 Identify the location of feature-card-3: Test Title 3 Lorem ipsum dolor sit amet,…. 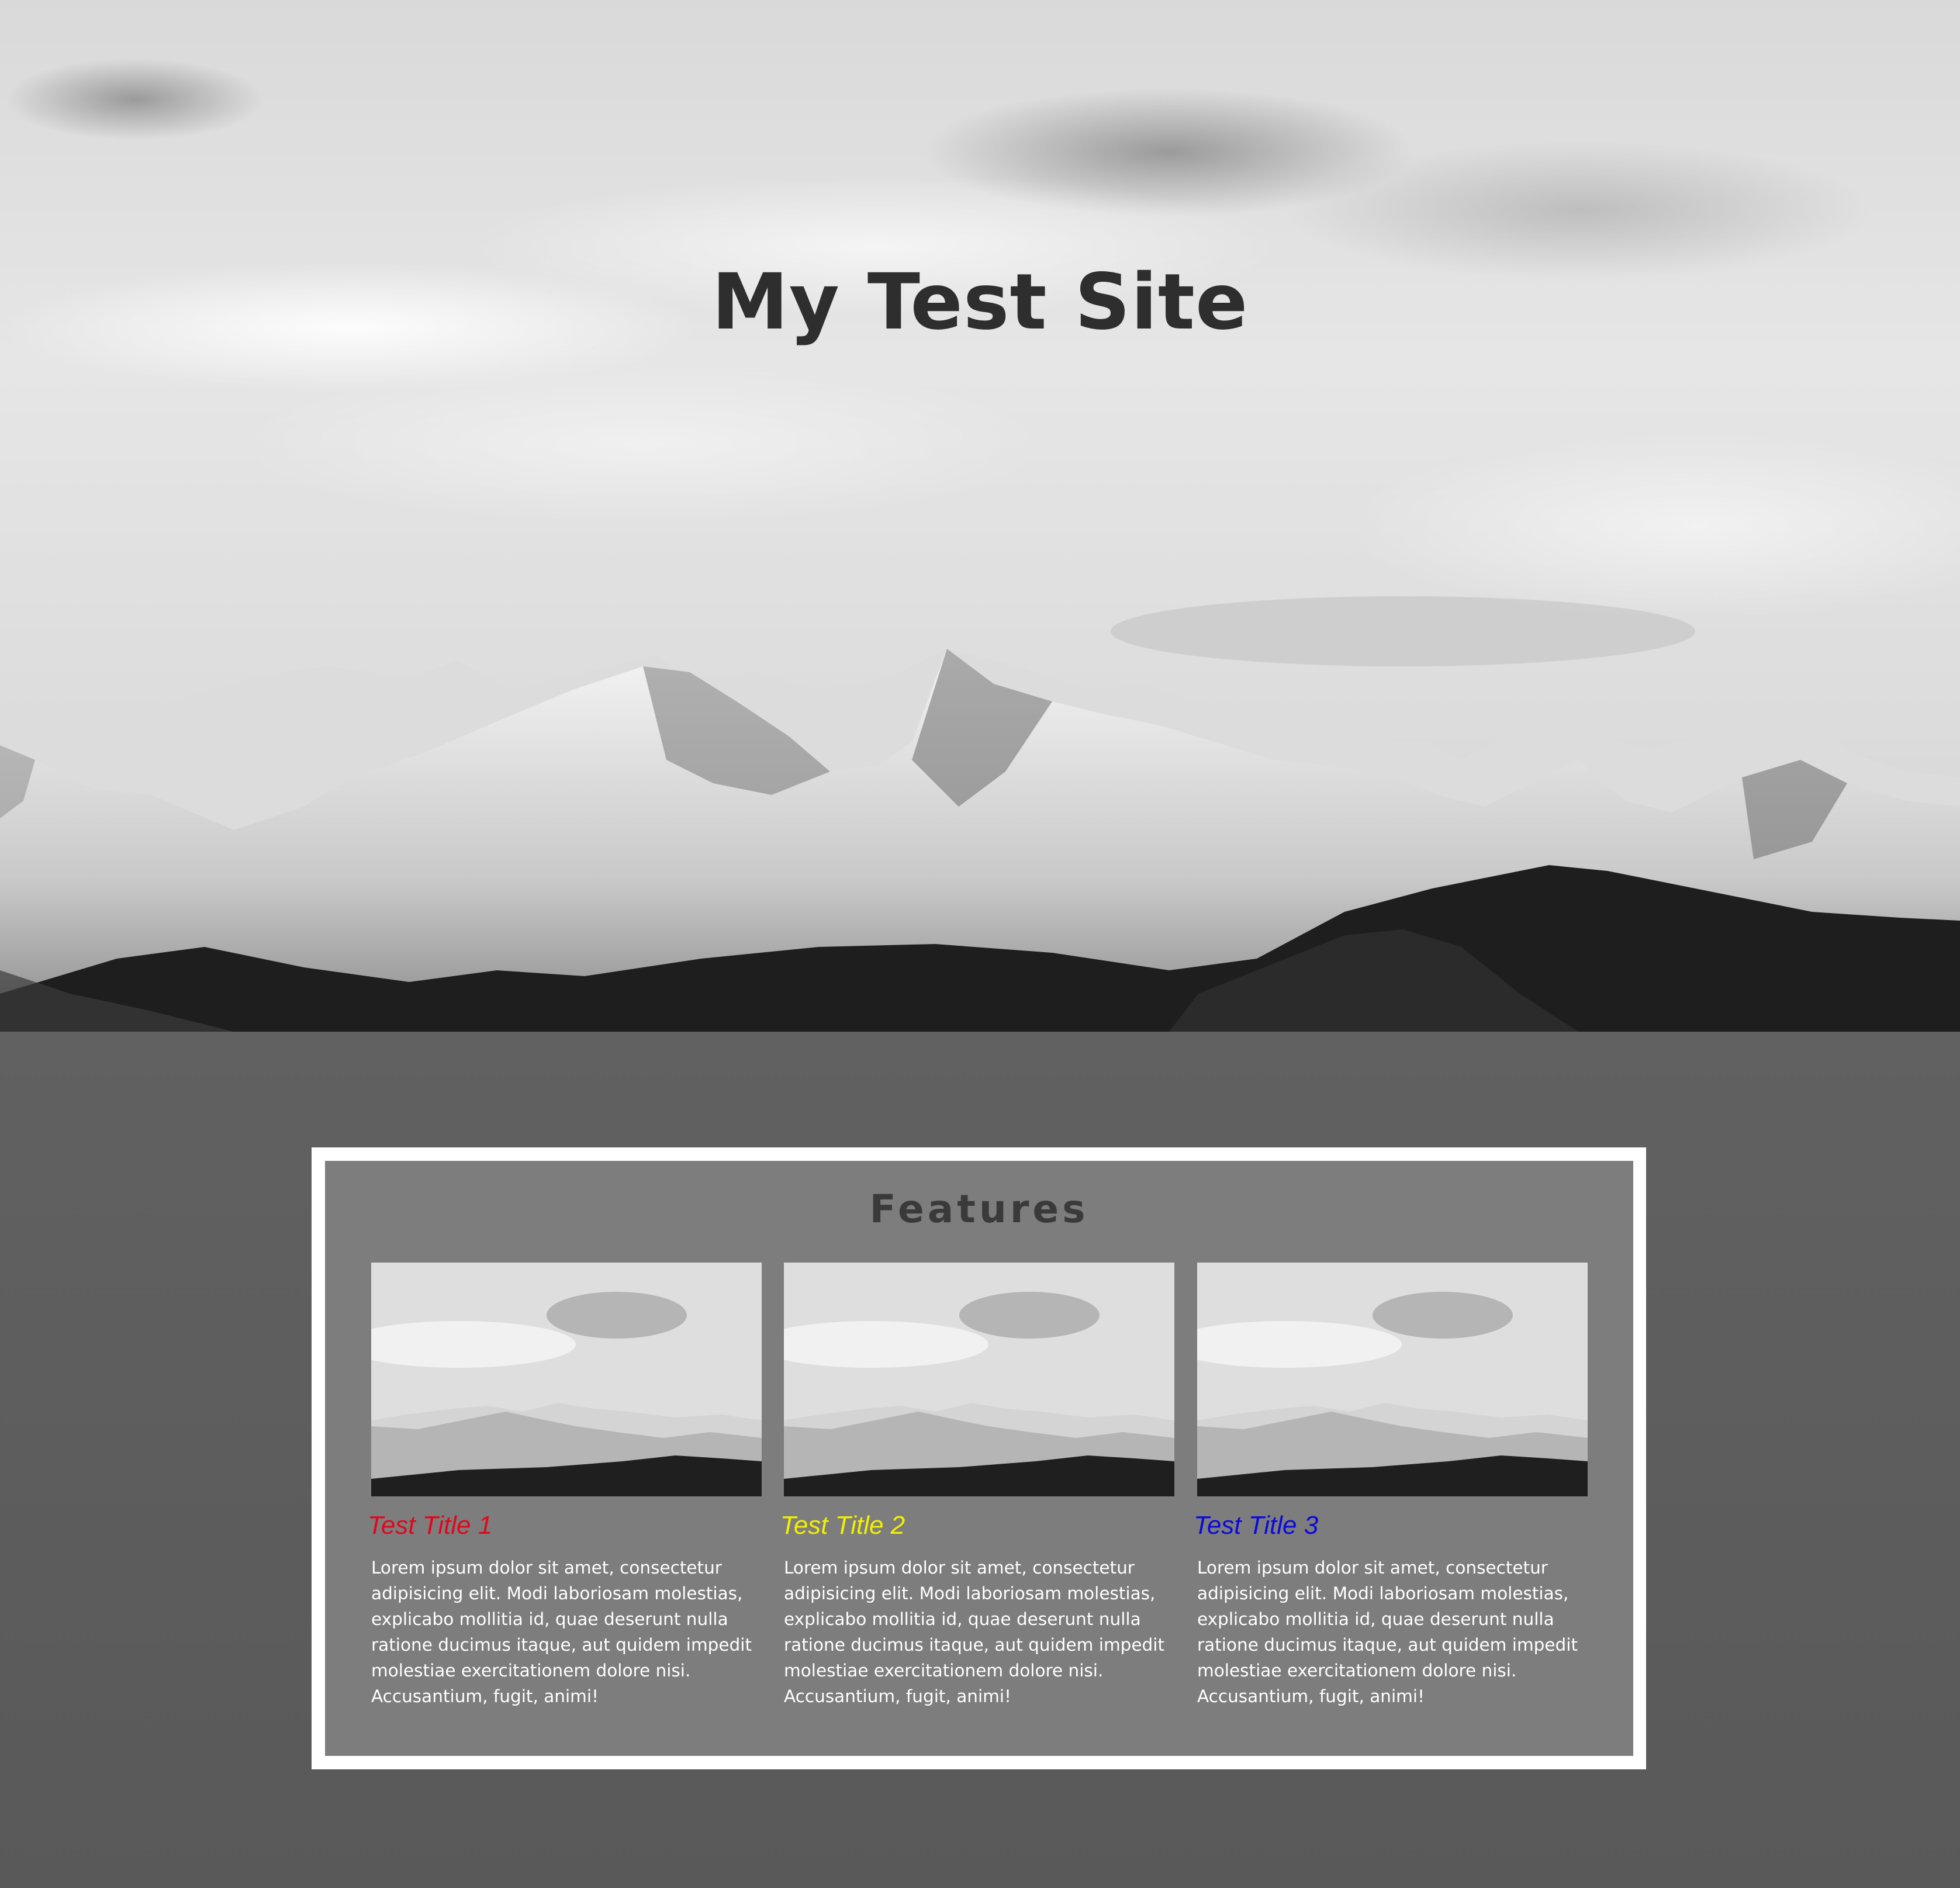
(1391, 1484).